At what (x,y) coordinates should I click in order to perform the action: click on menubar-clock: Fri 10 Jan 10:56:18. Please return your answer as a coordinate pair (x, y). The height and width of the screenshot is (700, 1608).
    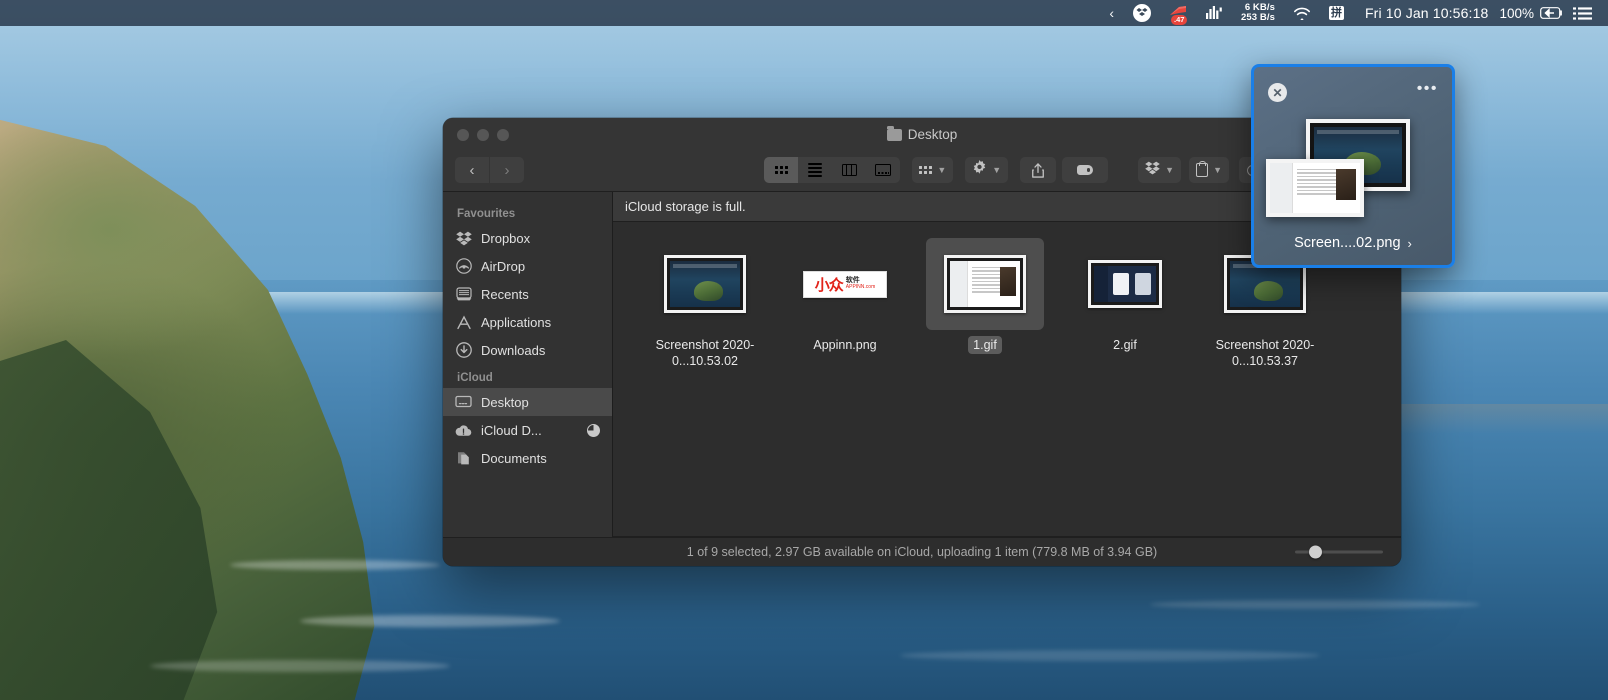
    Looking at the image, I should click on (1425, 13).